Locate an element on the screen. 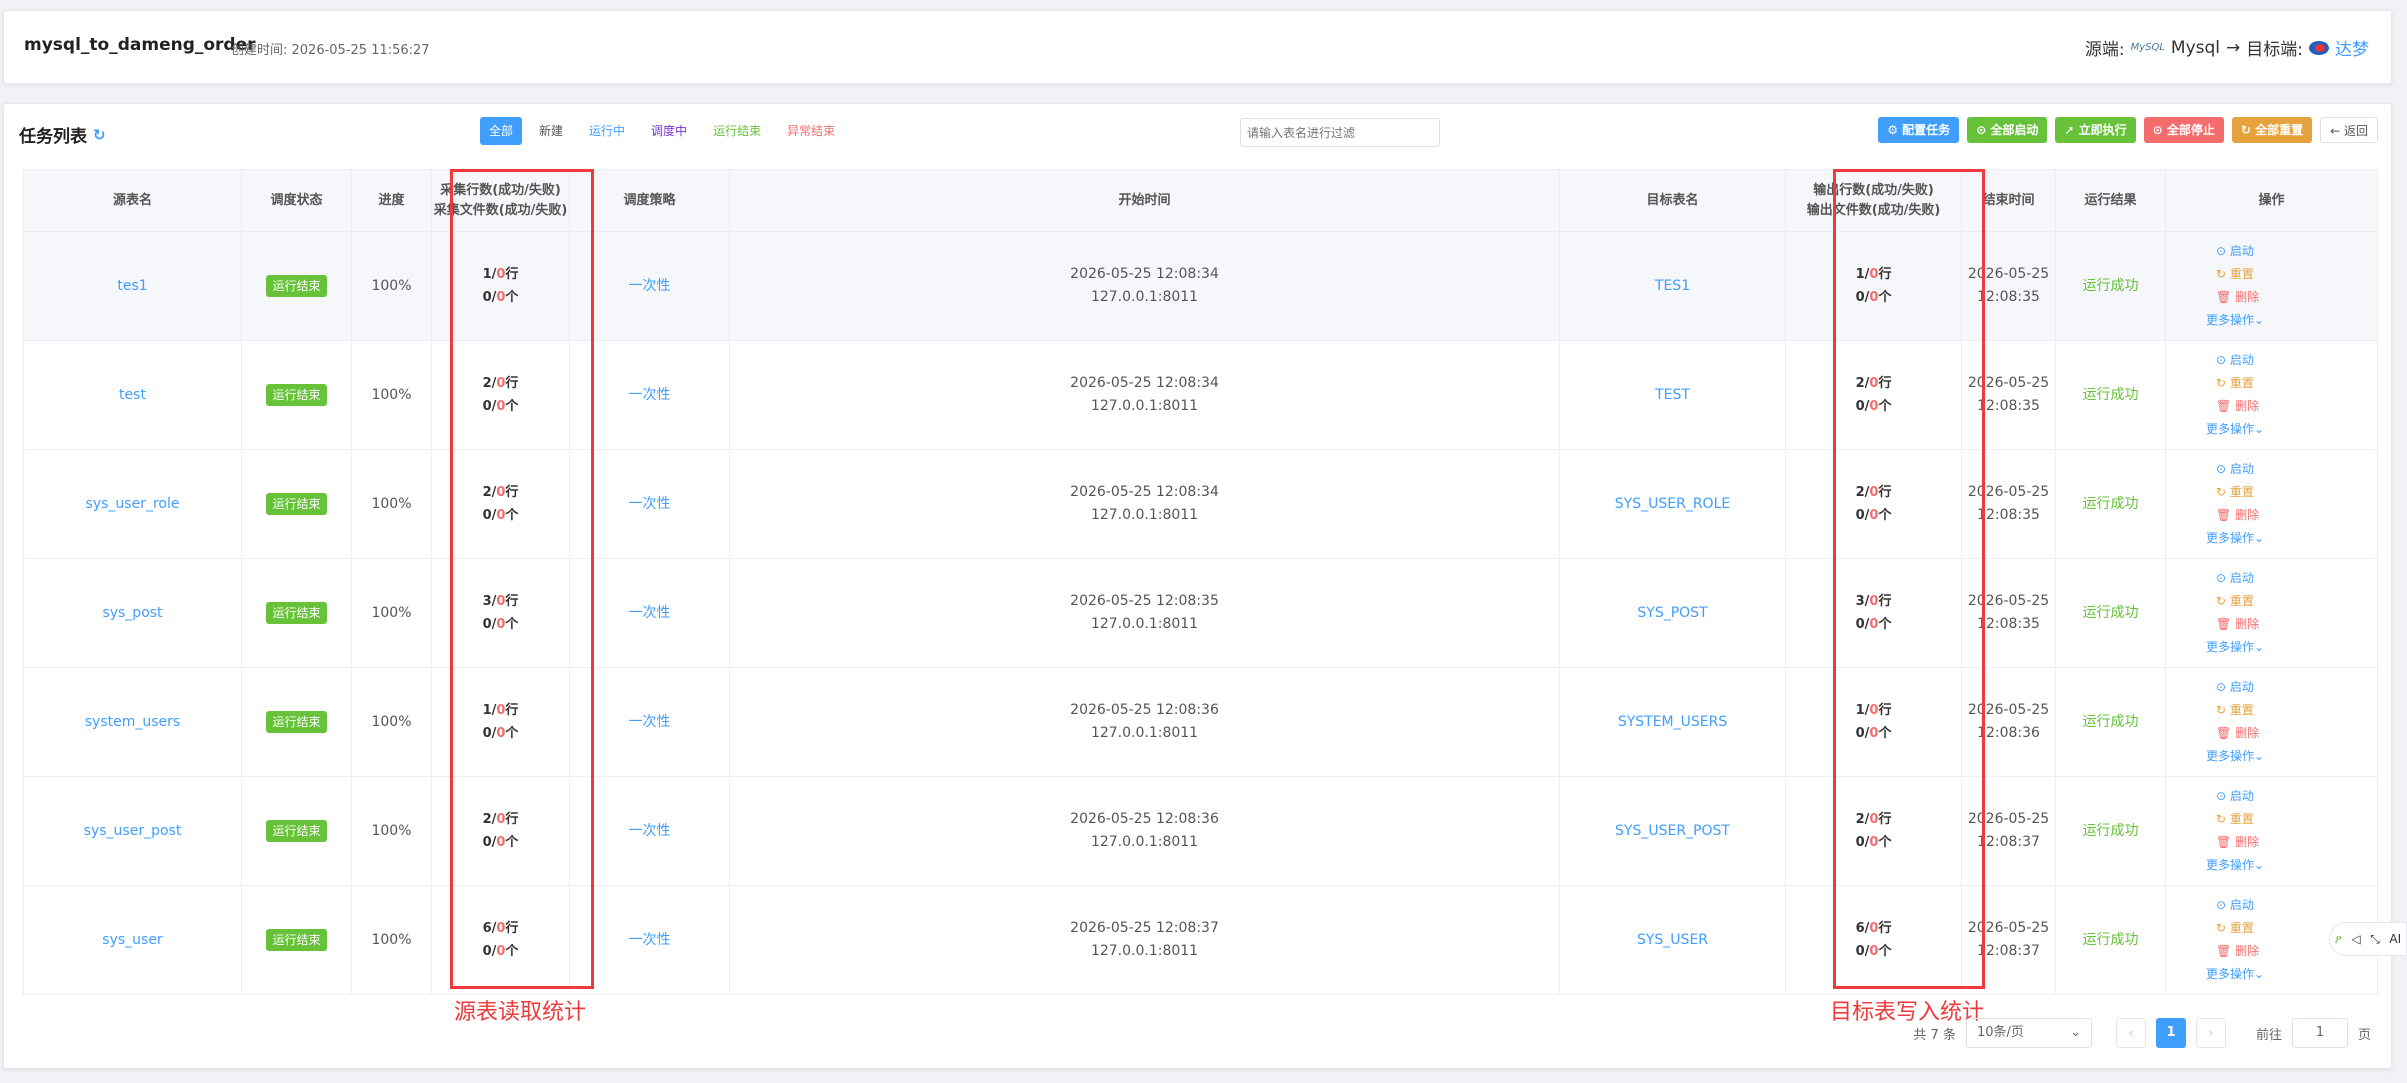  float-tool-icon: ዖ is located at coordinates (2338, 939).